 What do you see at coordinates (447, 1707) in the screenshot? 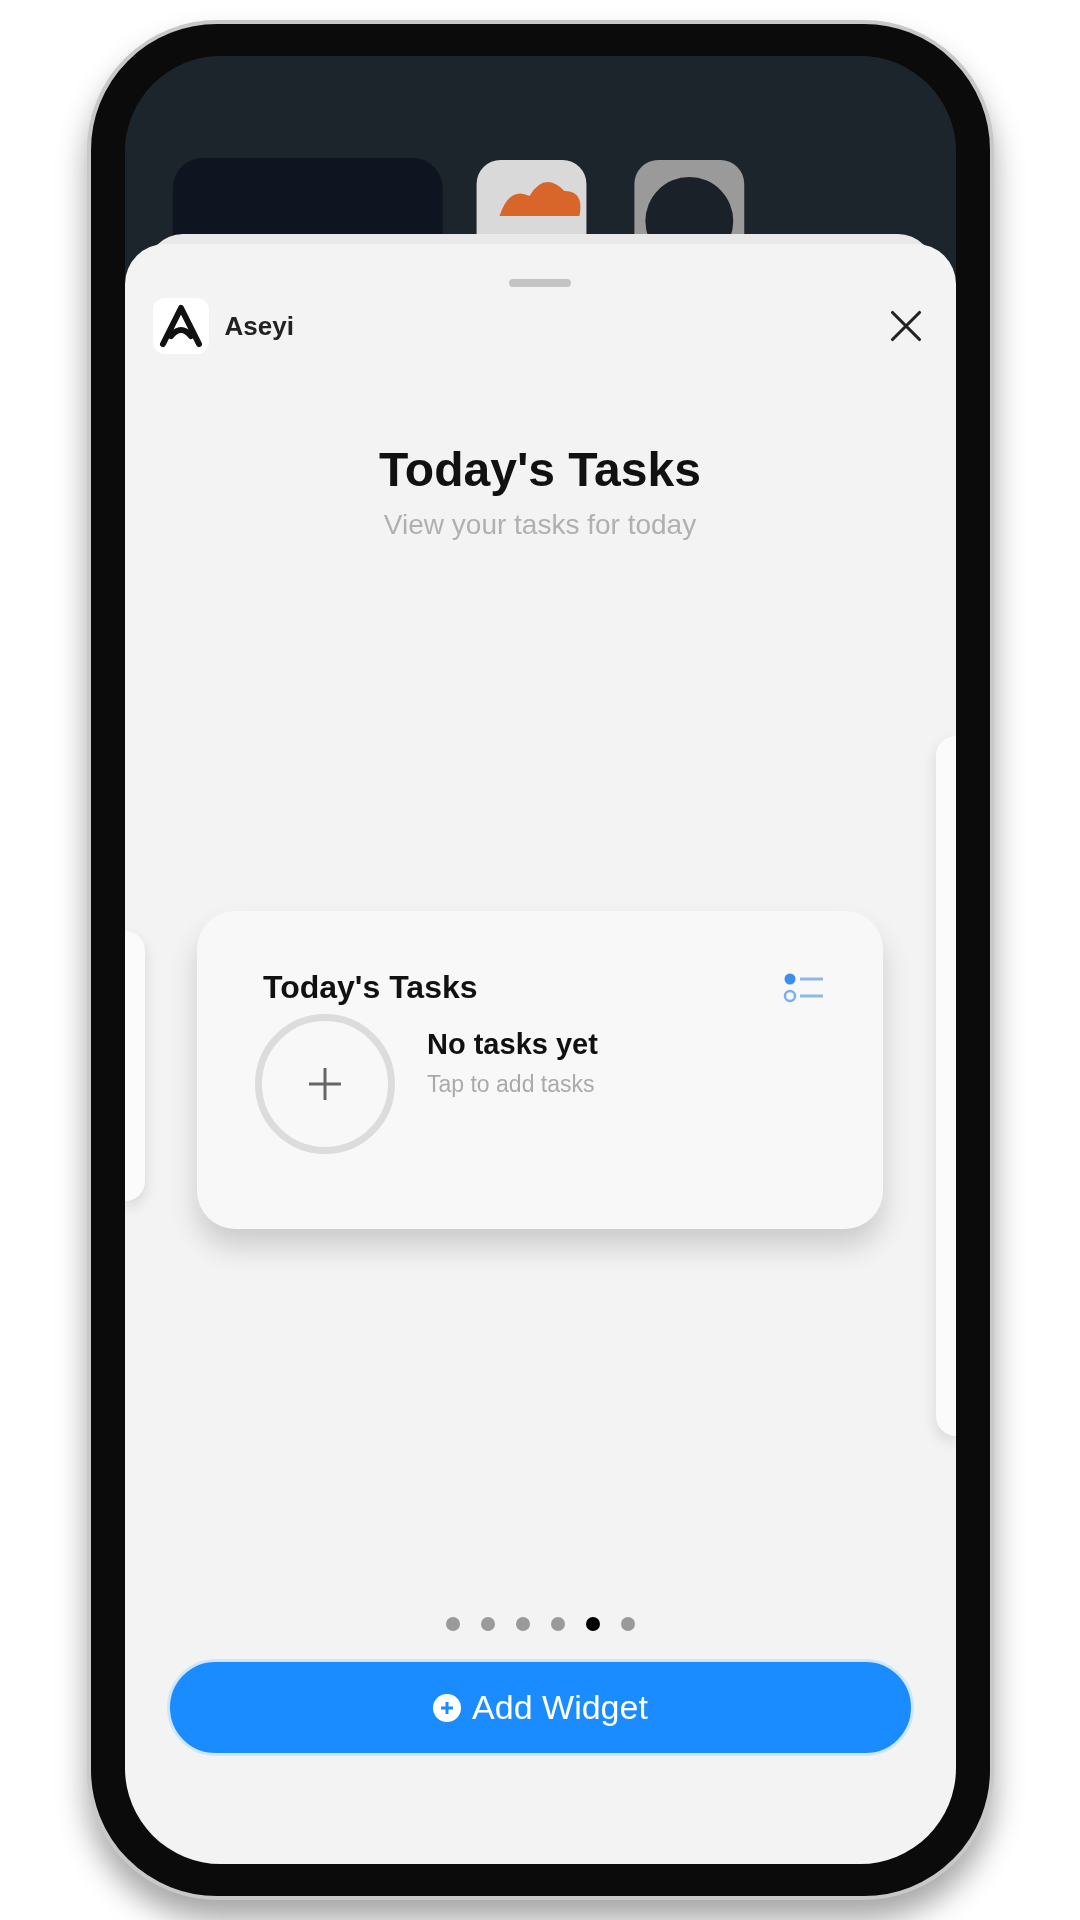
I see `plus-icon` at bounding box center [447, 1707].